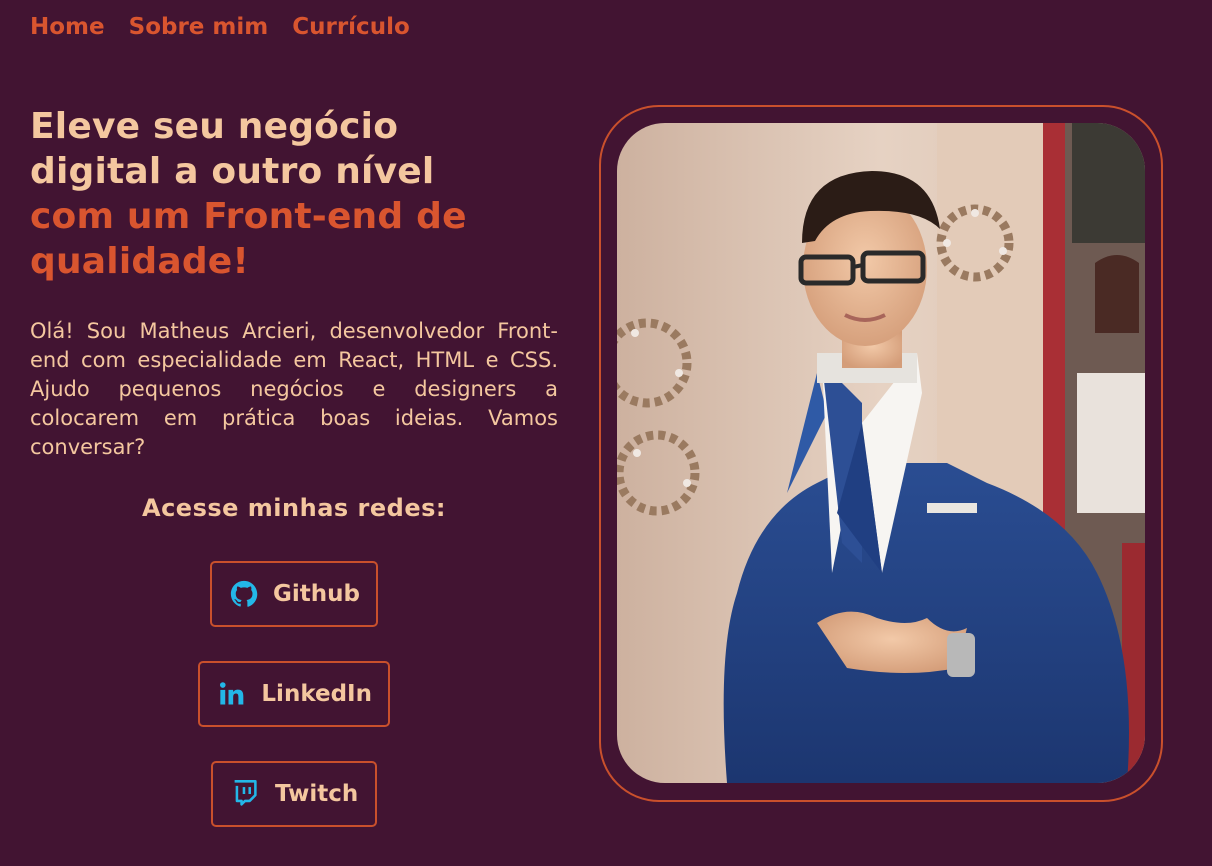  I want to click on twitch-button-label: Twitch, so click(317, 794).